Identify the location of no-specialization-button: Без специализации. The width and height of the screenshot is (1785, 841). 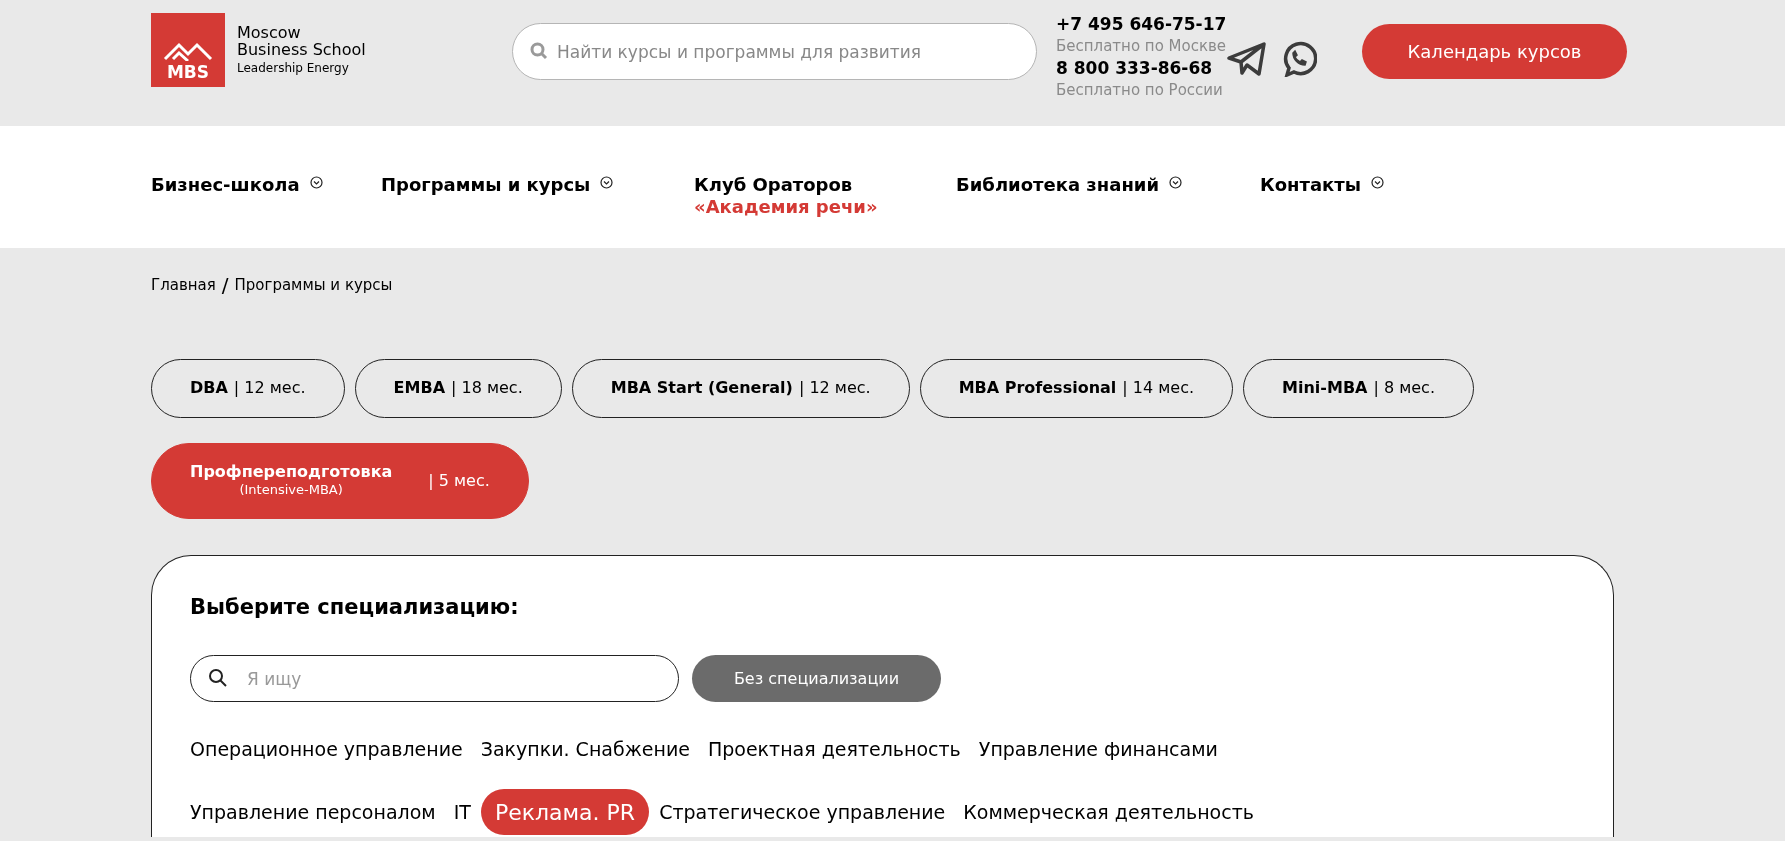
(816, 678).